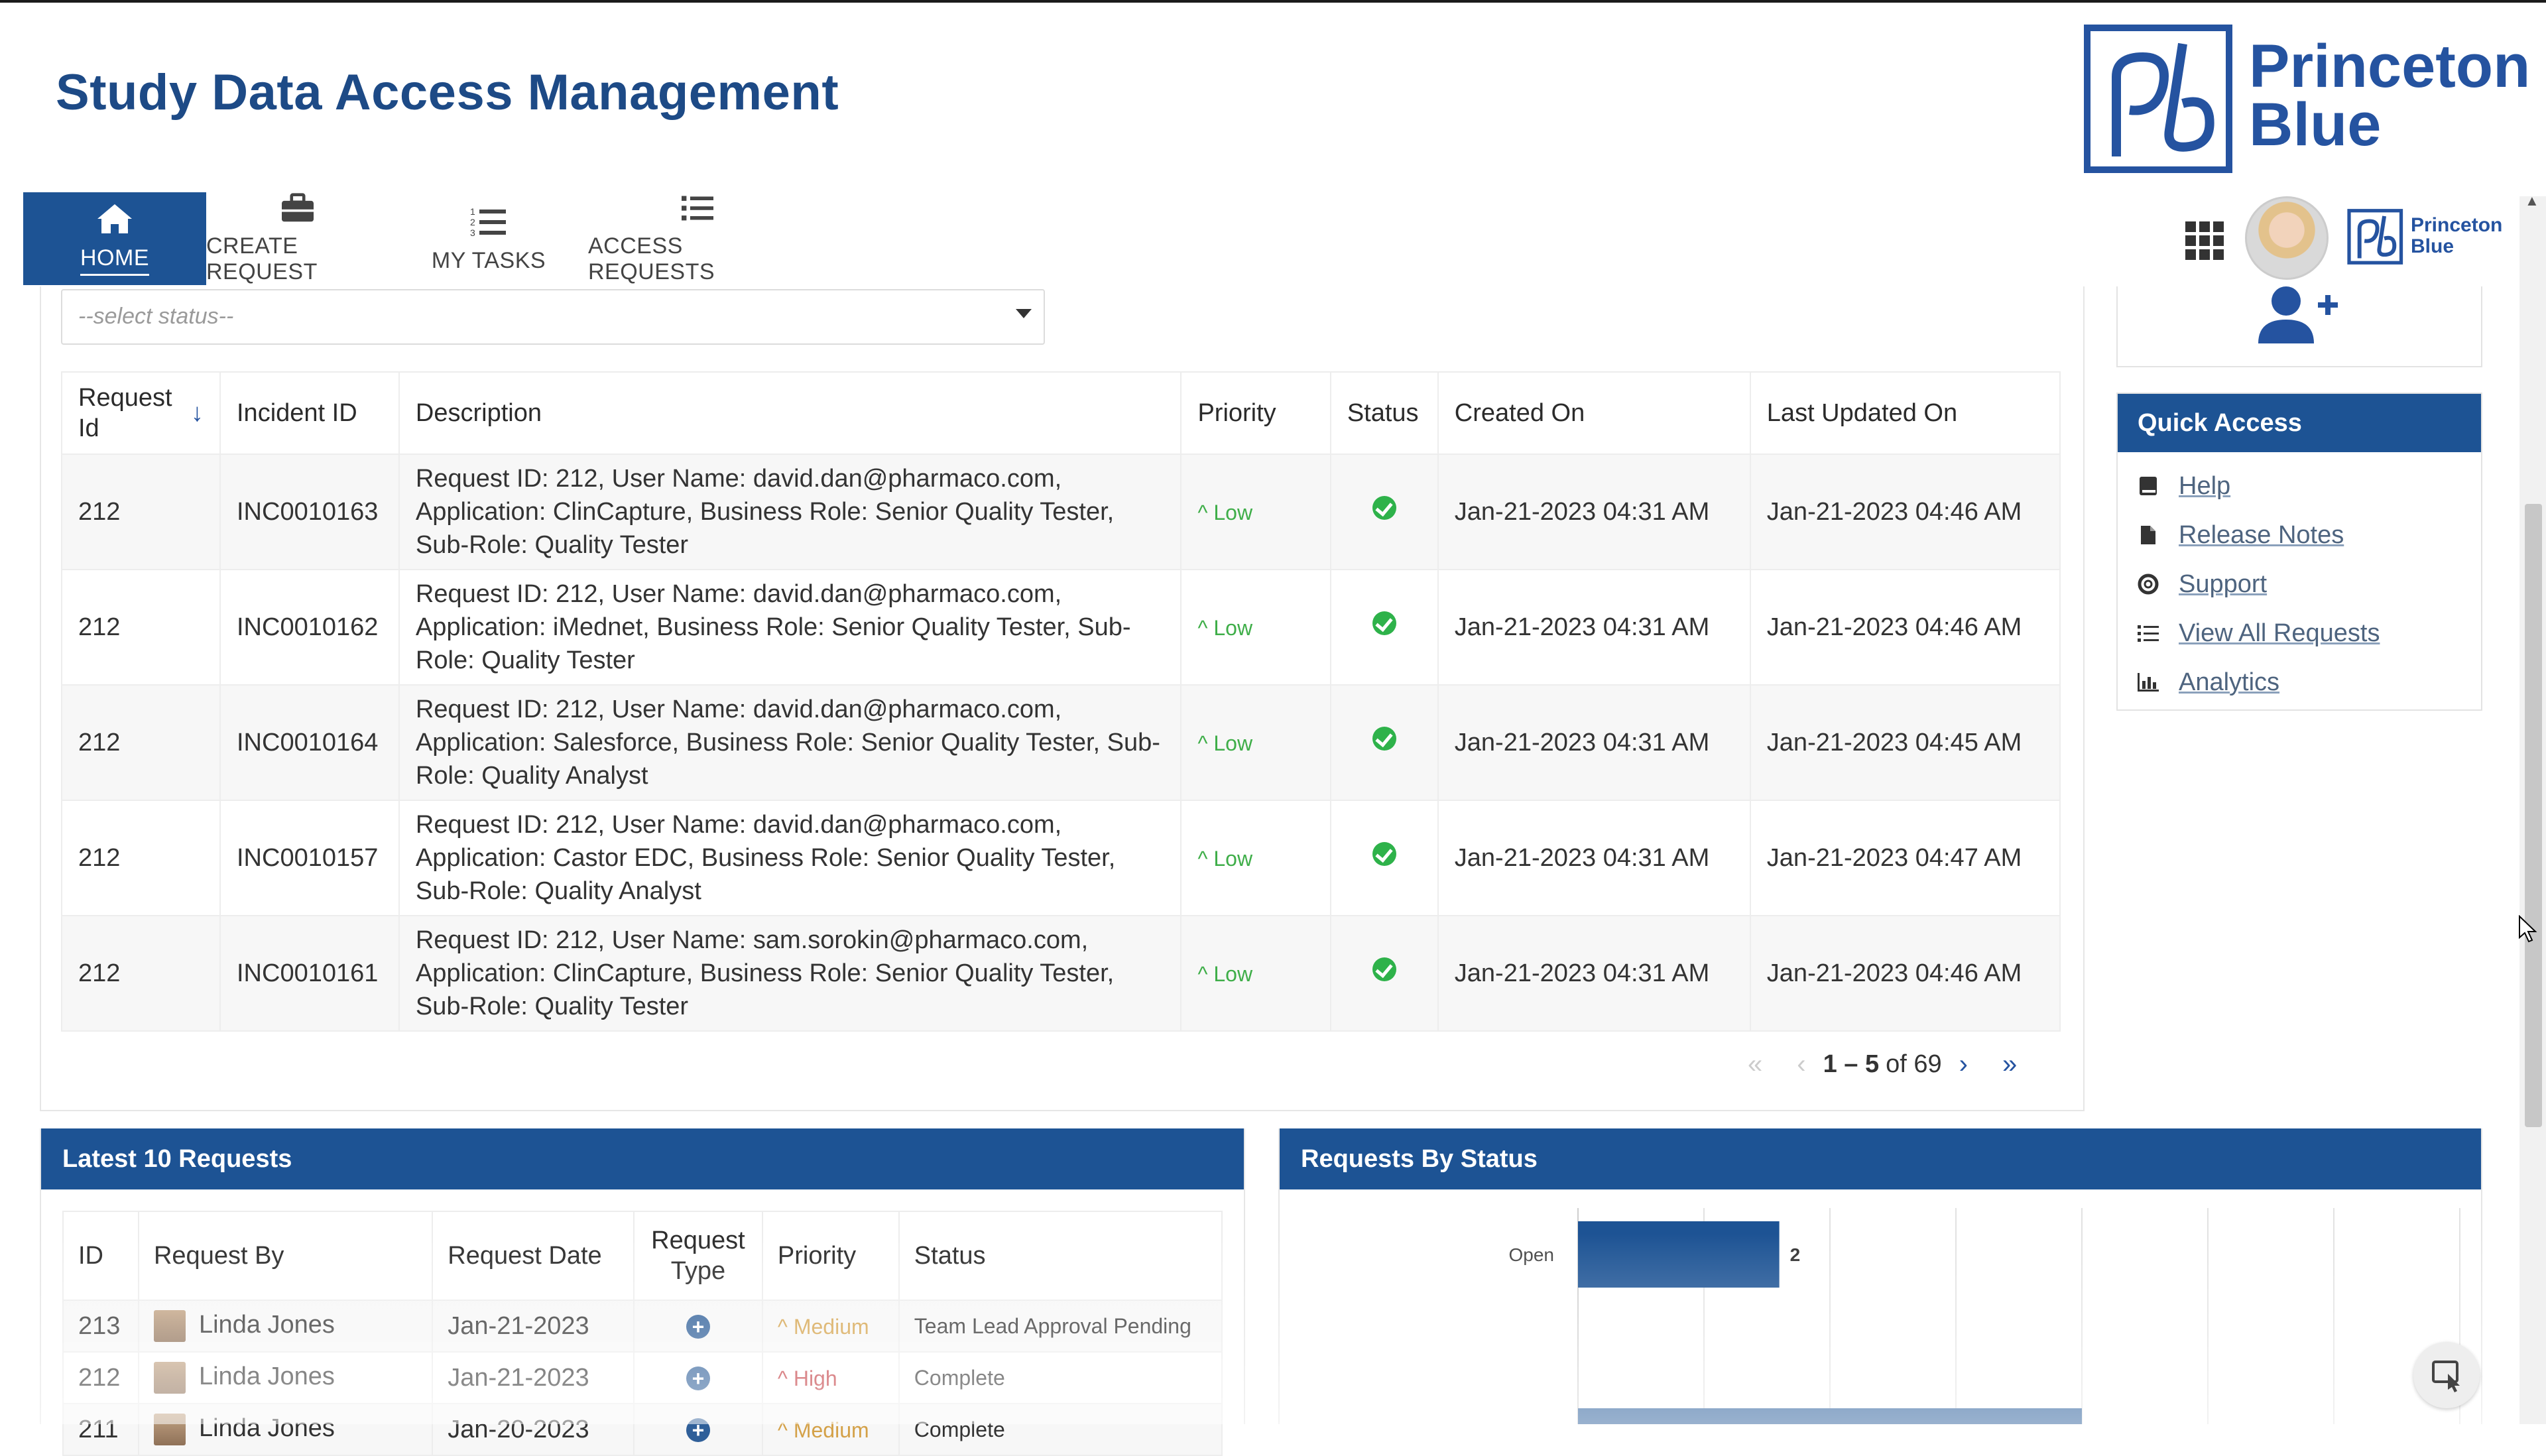 This screenshot has width=2546, height=1456. Describe the element at coordinates (1273, 1) in the screenshot. I see `window-top-edge` at that location.